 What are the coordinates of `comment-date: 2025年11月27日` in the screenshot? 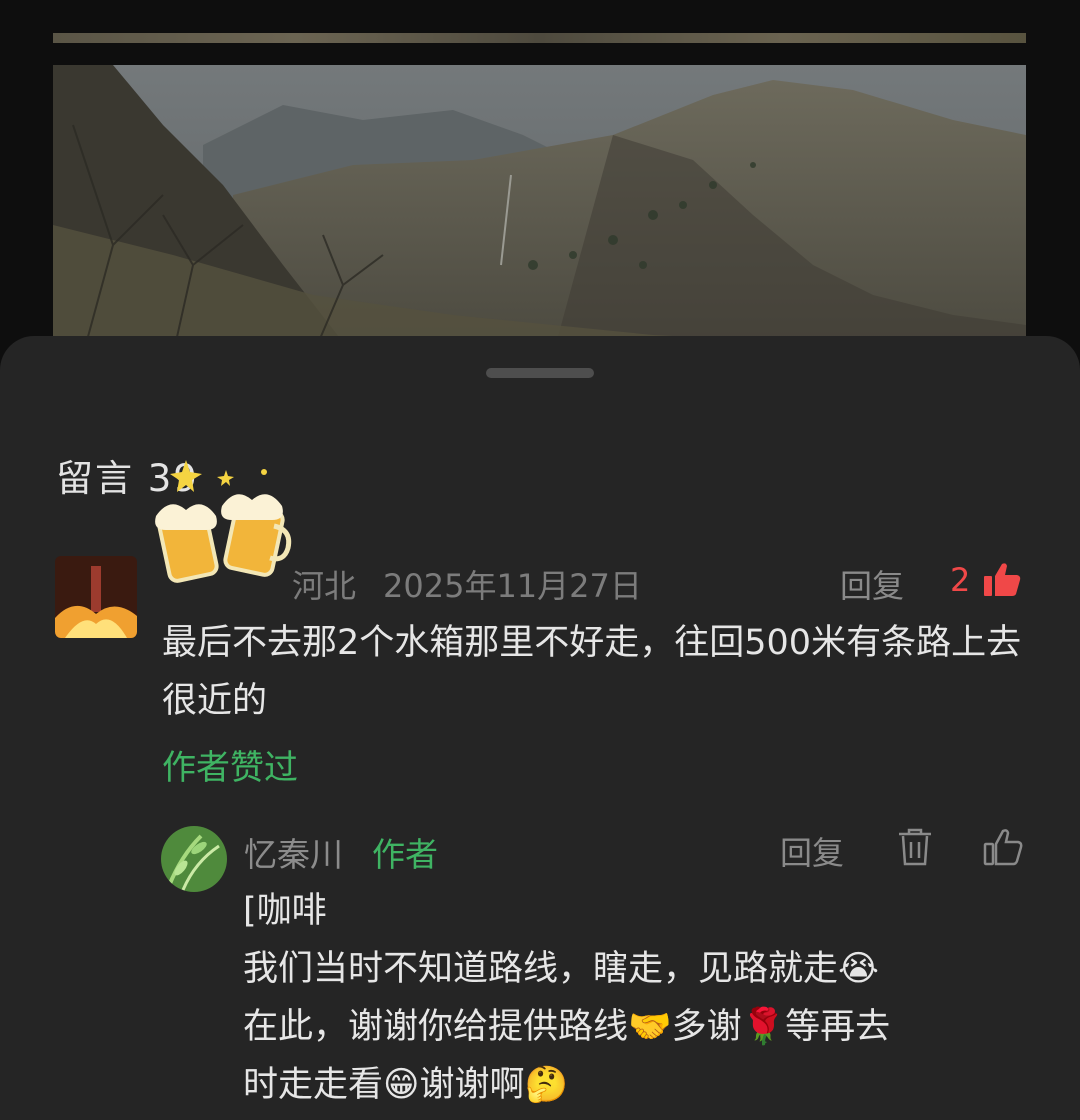 It's located at (512, 586).